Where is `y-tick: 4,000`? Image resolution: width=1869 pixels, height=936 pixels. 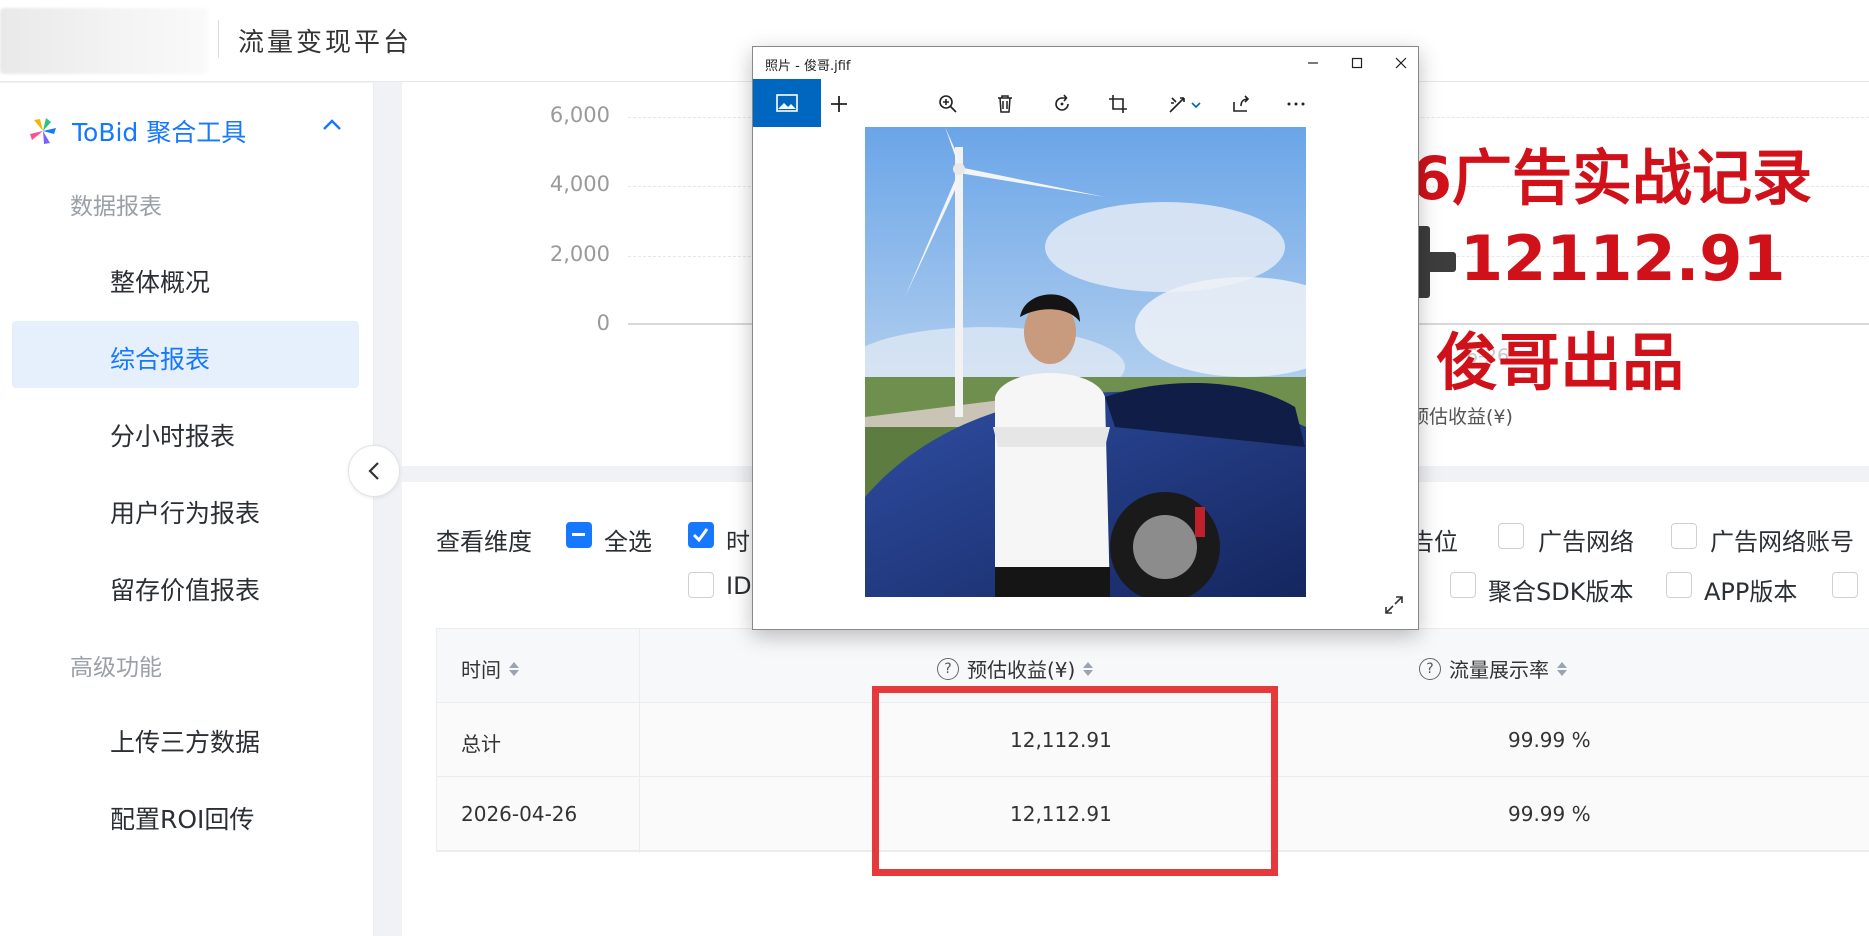
y-tick: 4,000 is located at coordinates (579, 184).